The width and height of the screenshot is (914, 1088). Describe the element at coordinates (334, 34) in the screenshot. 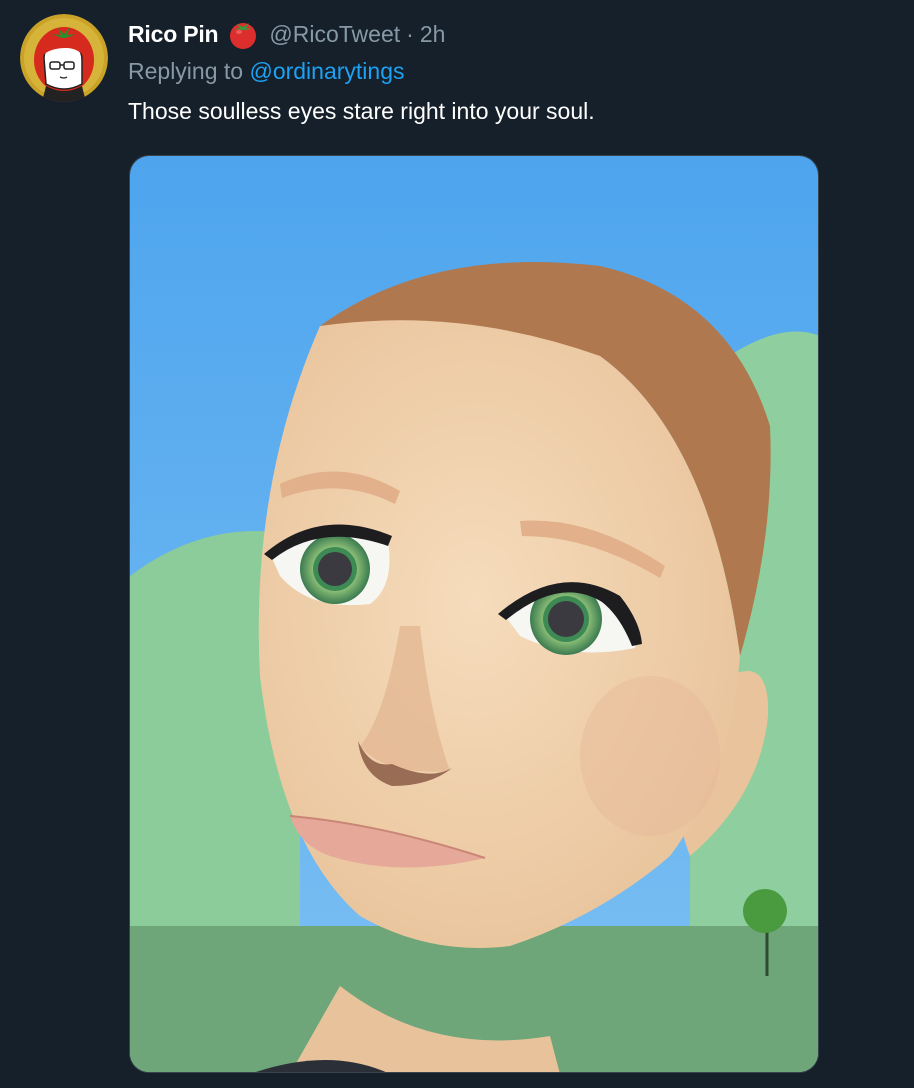

I see `user-handle: @RicoTweet` at that location.